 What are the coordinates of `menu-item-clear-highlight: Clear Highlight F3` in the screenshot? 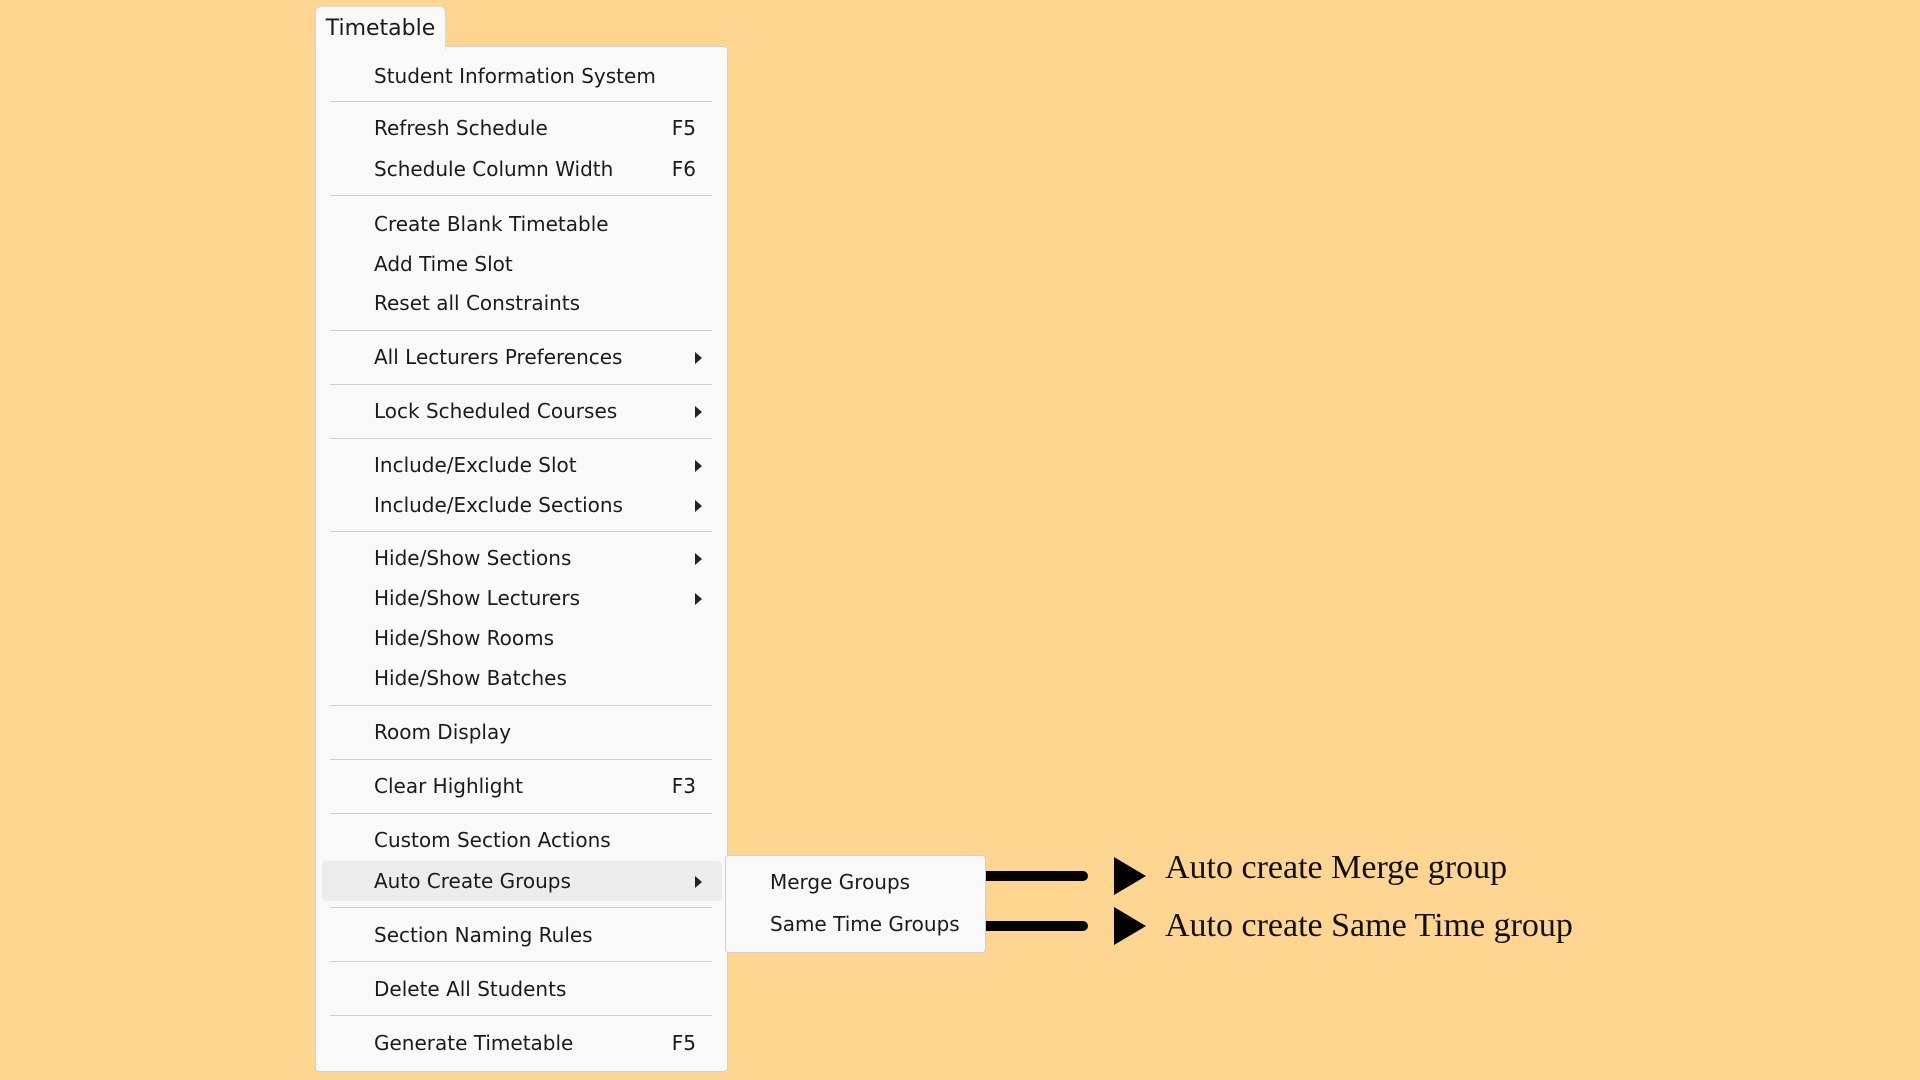 It's located at (521, 786).